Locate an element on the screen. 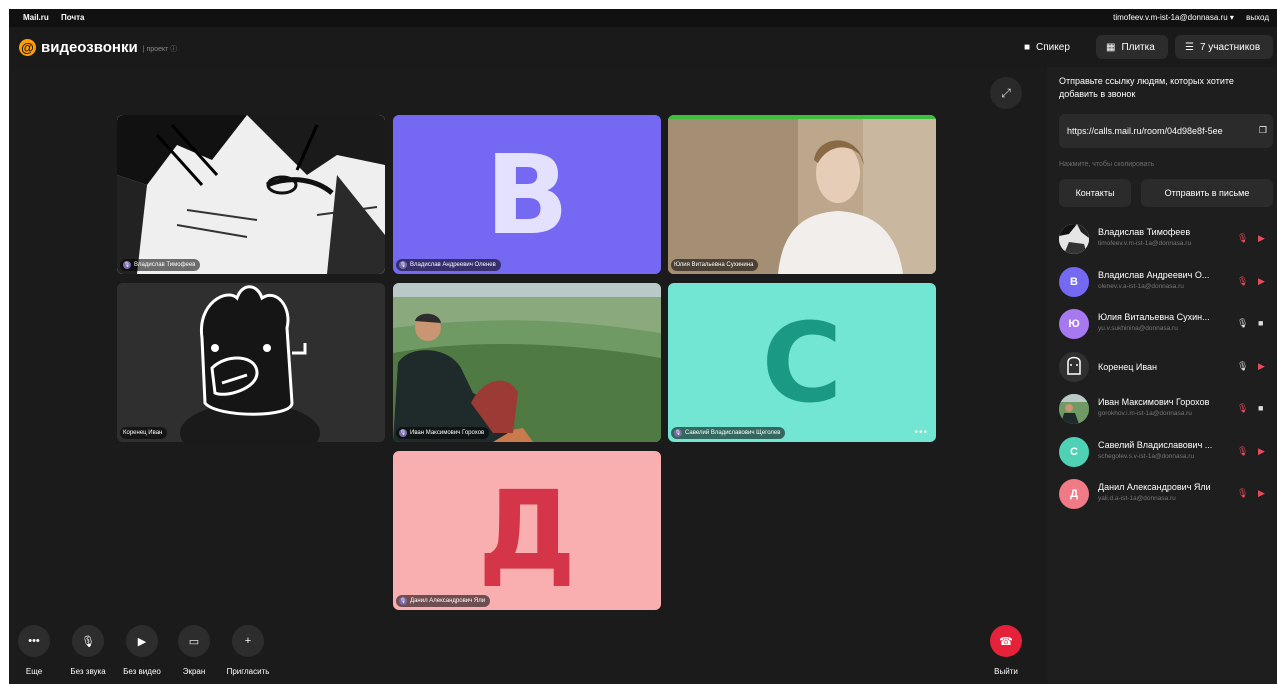 The image size is (1277, 684). expand-icon: ⤢ is located at coordinates (1006, 92).